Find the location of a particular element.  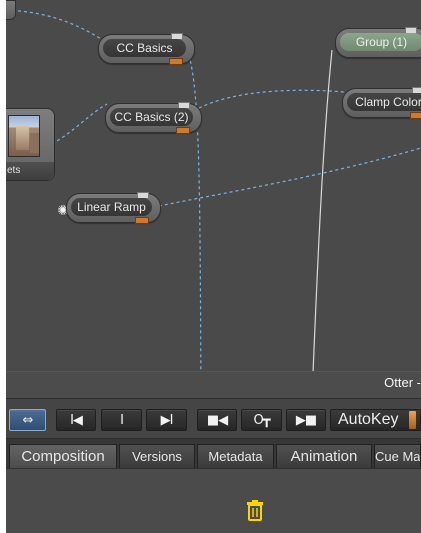

tab-label: Metadata is located at coordinates (235, 456).